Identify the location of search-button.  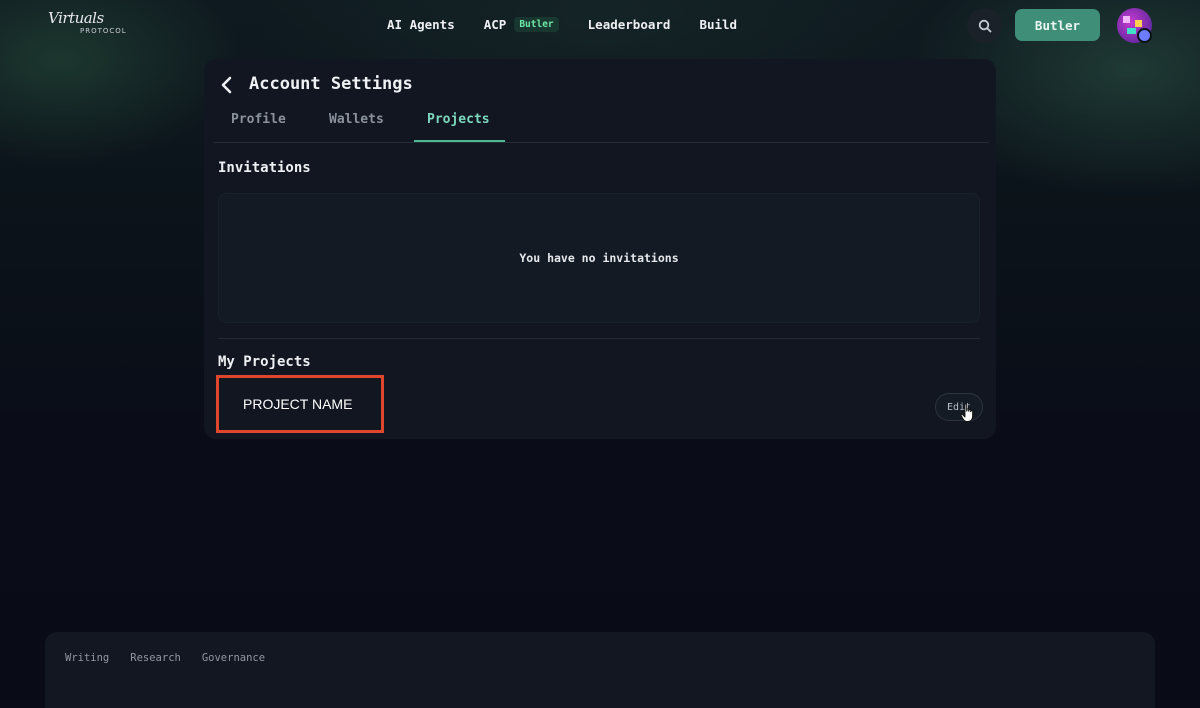
(984, 25).